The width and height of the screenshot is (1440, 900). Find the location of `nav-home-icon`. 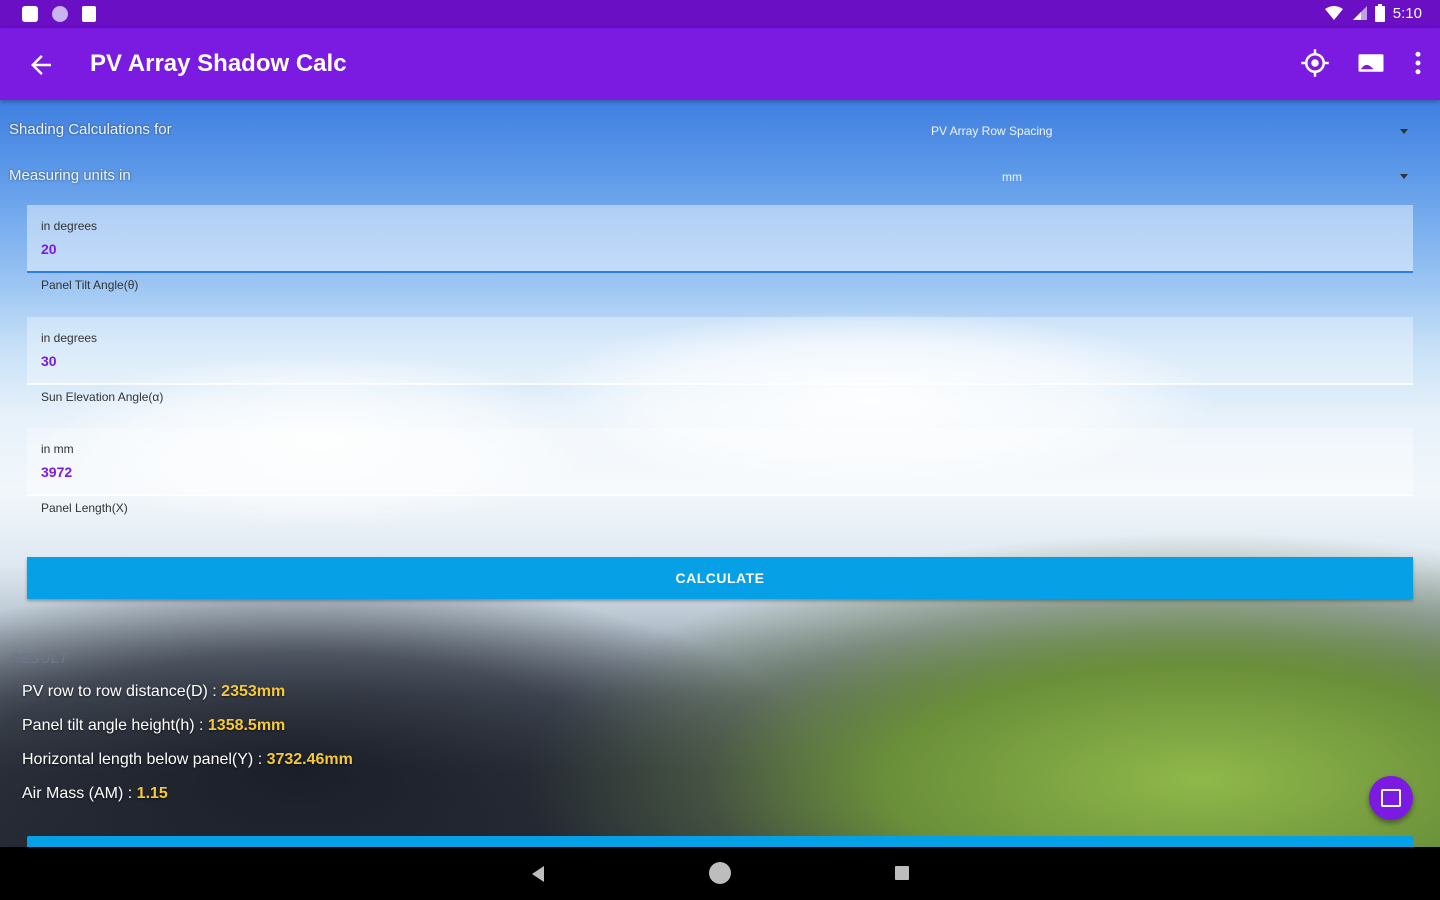

nav-home-icon is located at coordinates (720, 873).